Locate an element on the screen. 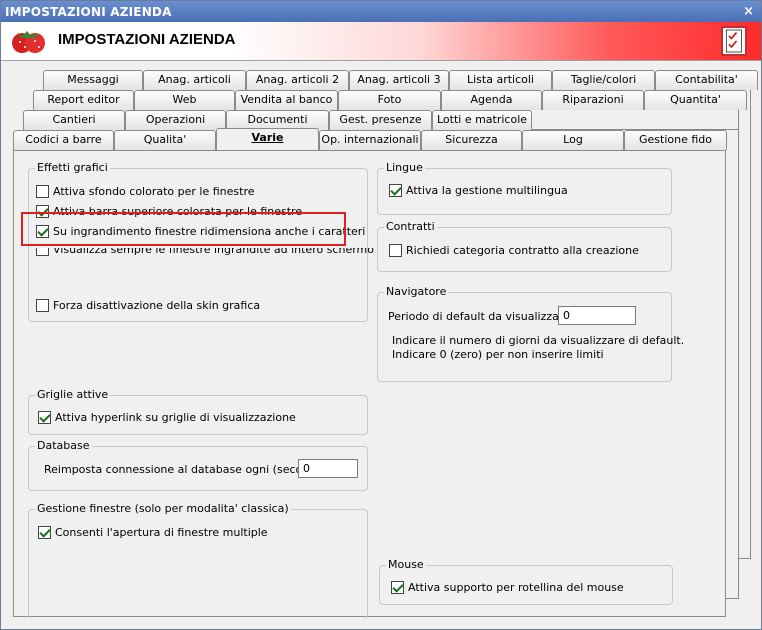 The width and height of the screenshot is (762, 630). tab-anag-articoli-3: Anag. articoli 3 is located at coordinates (399, 80).